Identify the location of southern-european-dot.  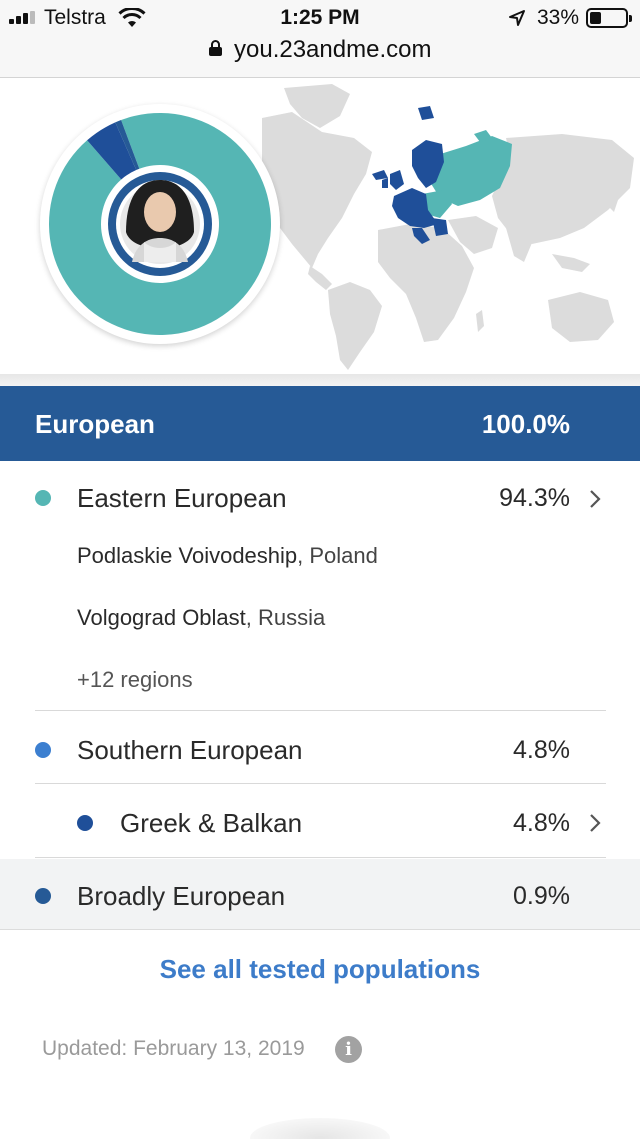
(43, 750).